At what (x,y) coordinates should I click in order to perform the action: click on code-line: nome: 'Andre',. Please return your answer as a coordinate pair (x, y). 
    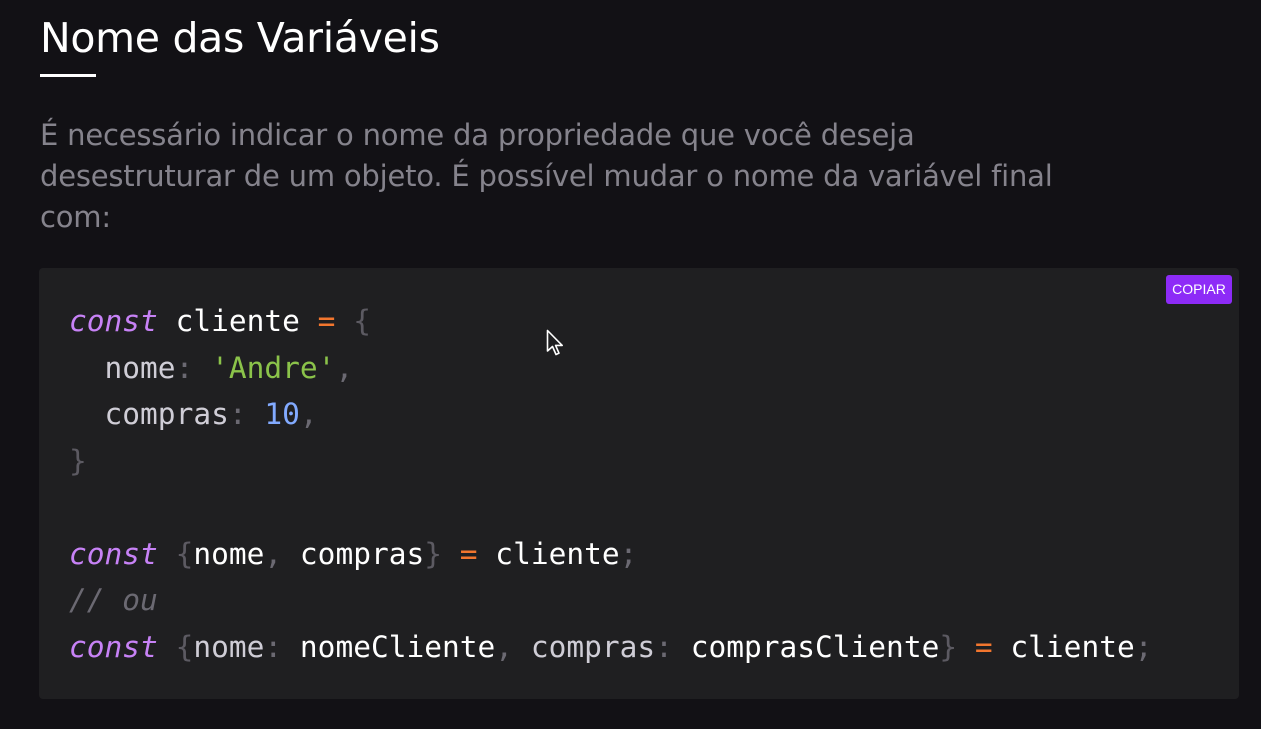
    Looking at the image, I should click on (611, 368).